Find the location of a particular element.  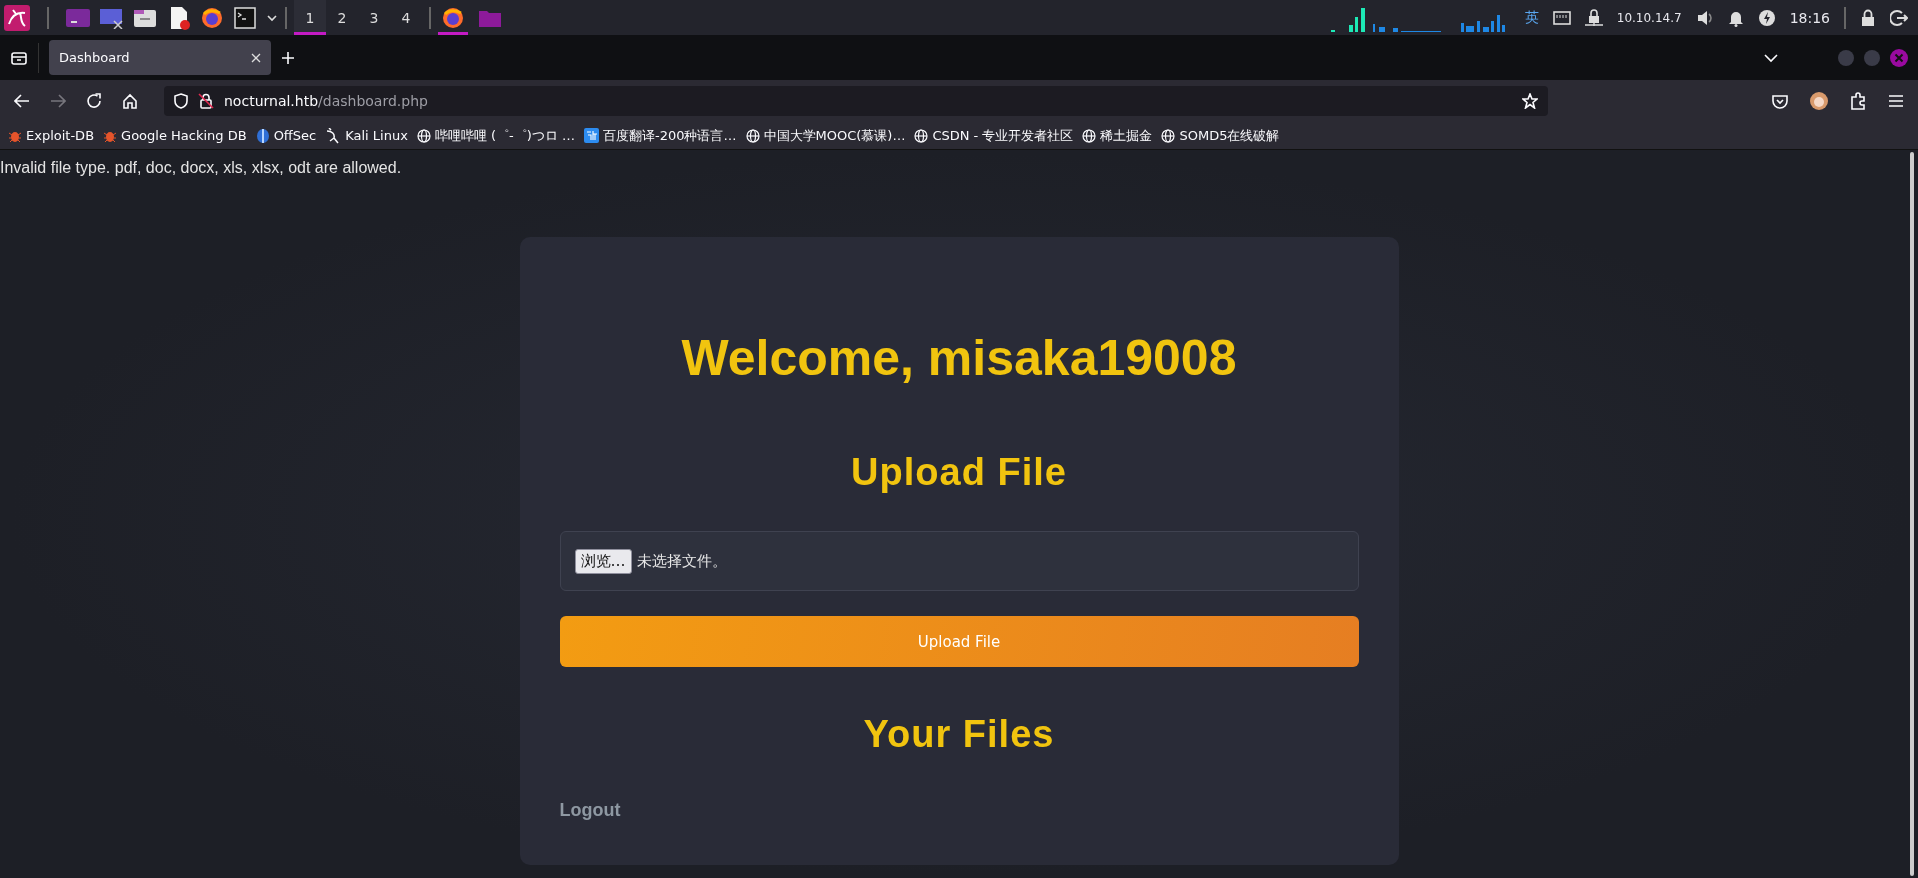

error-message: Invalid file type. pdf, doc, docx, xls, xlsx, odt are allowed. is located at coordinates (201, 168).